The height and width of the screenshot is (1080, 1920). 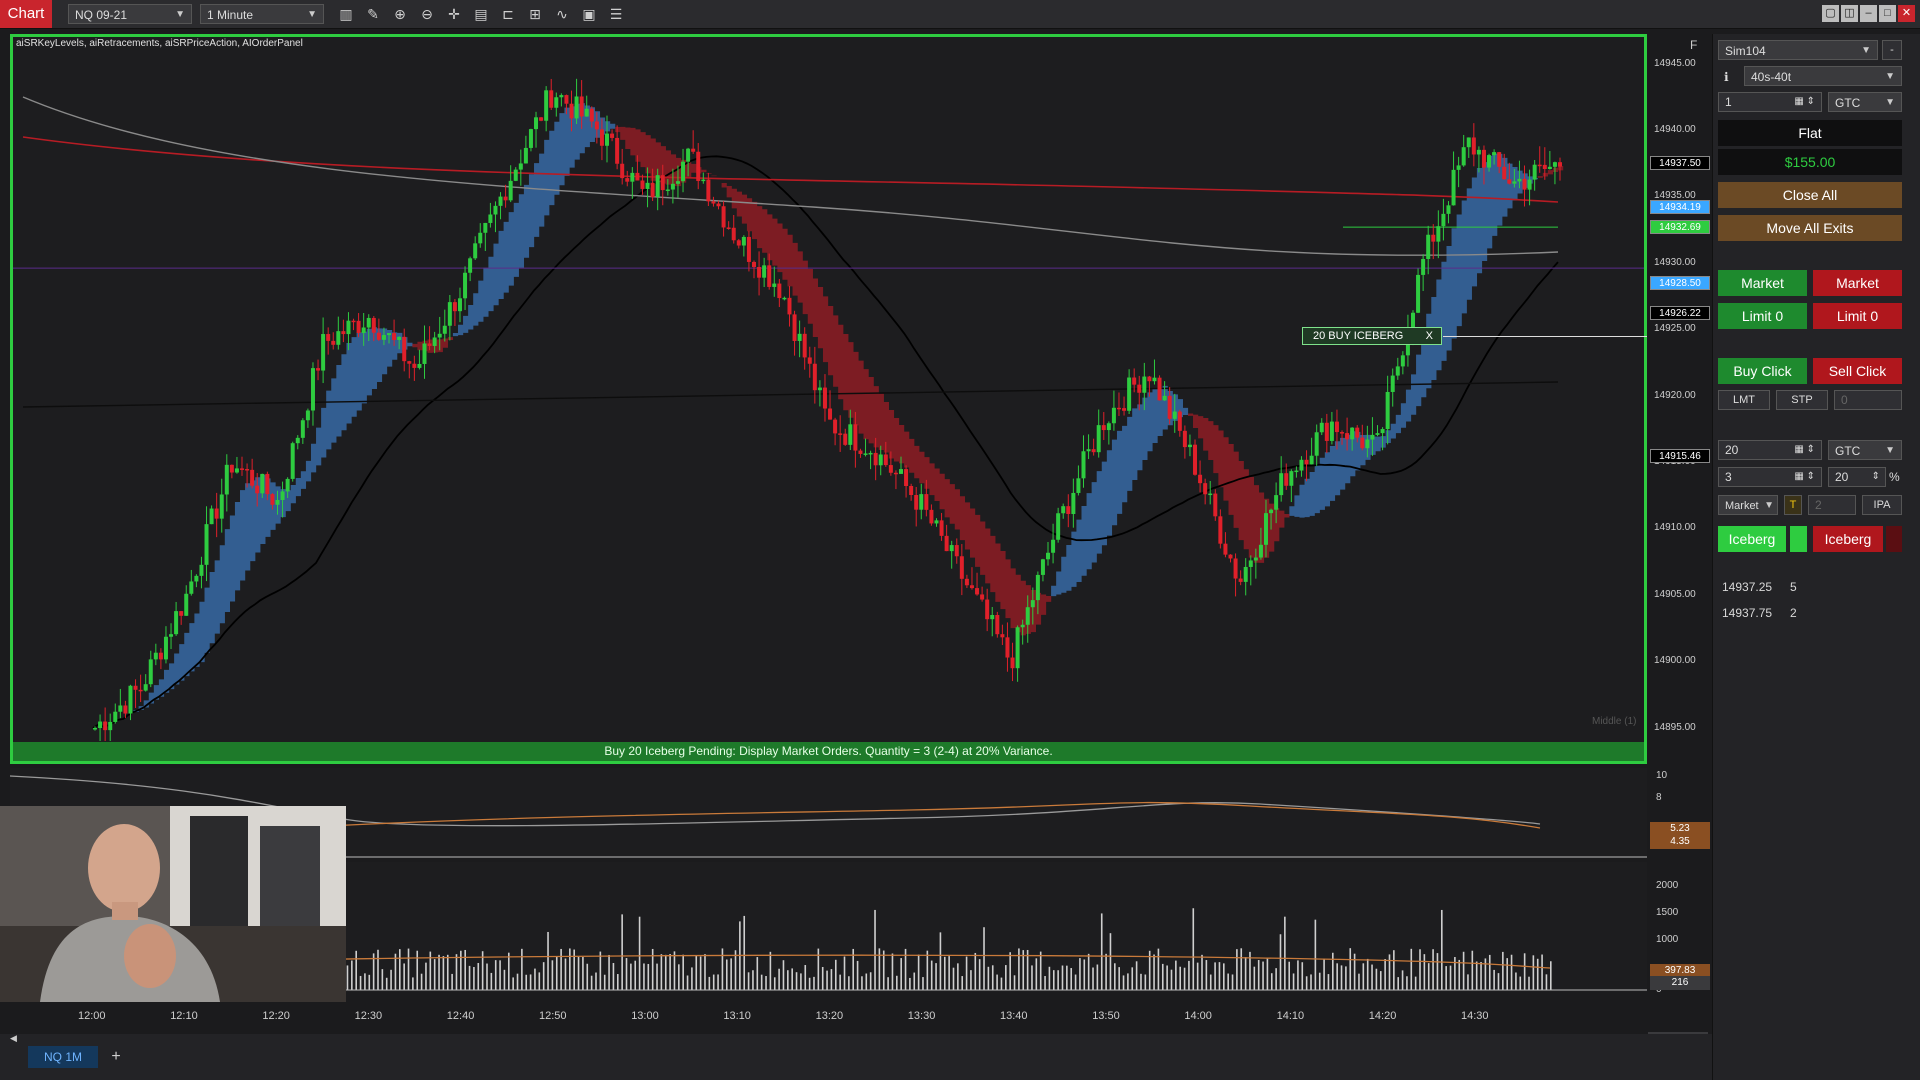 What do you see at coordinates (1770, 450) in the screenshot?
I see `iceberg-qty-stepper: 20 ▦ ⇕` at bounding box center [1770, 450].